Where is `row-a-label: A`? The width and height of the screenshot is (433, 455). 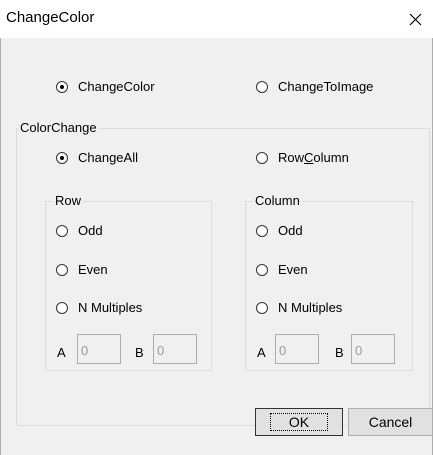 row-a-label: A is located at coordinates (61, 352).